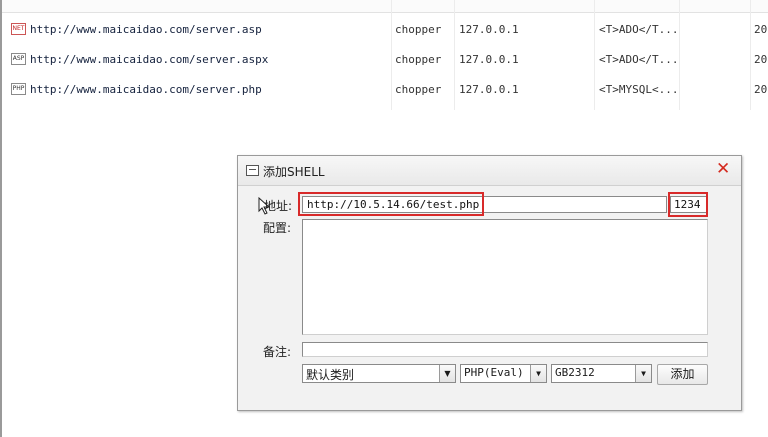 The image size is (768, 437). Describe the element at coordinates (601, 373) in the screenshot. I see `encoding-select: GB2312 ▼` at that location.